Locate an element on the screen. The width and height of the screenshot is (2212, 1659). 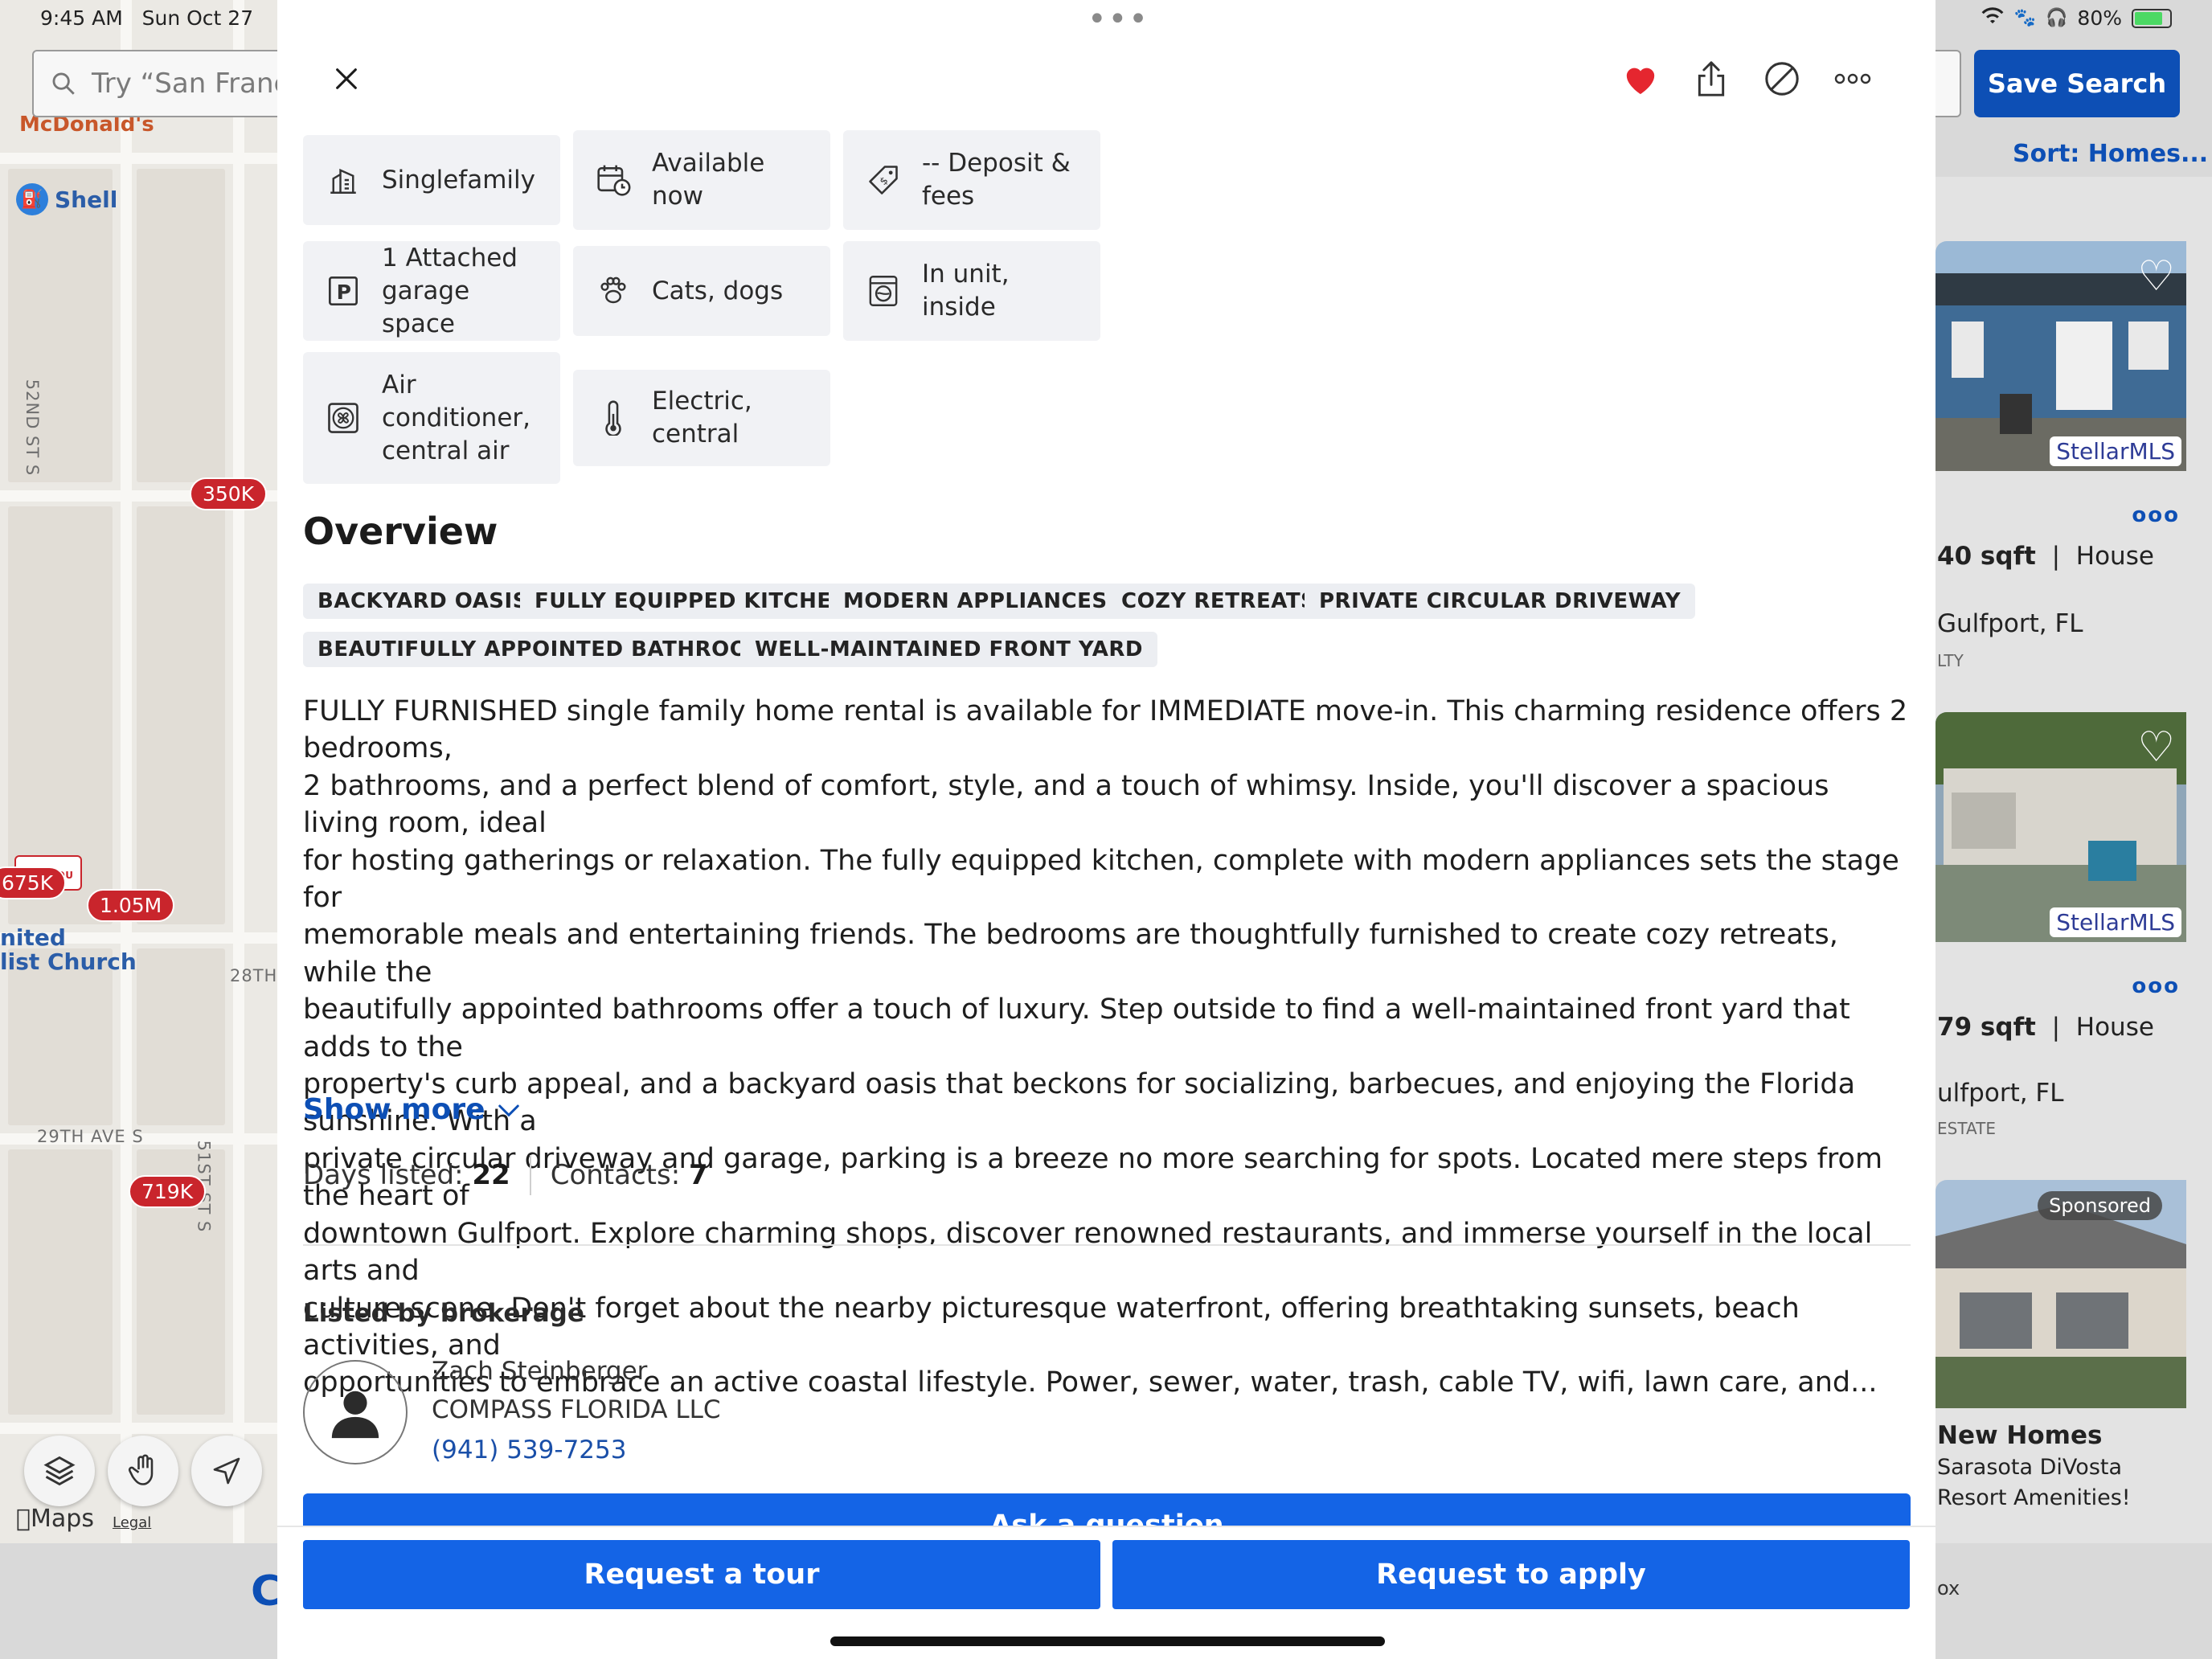
show-more-button: Show more is located at coordinates (412, 1109).